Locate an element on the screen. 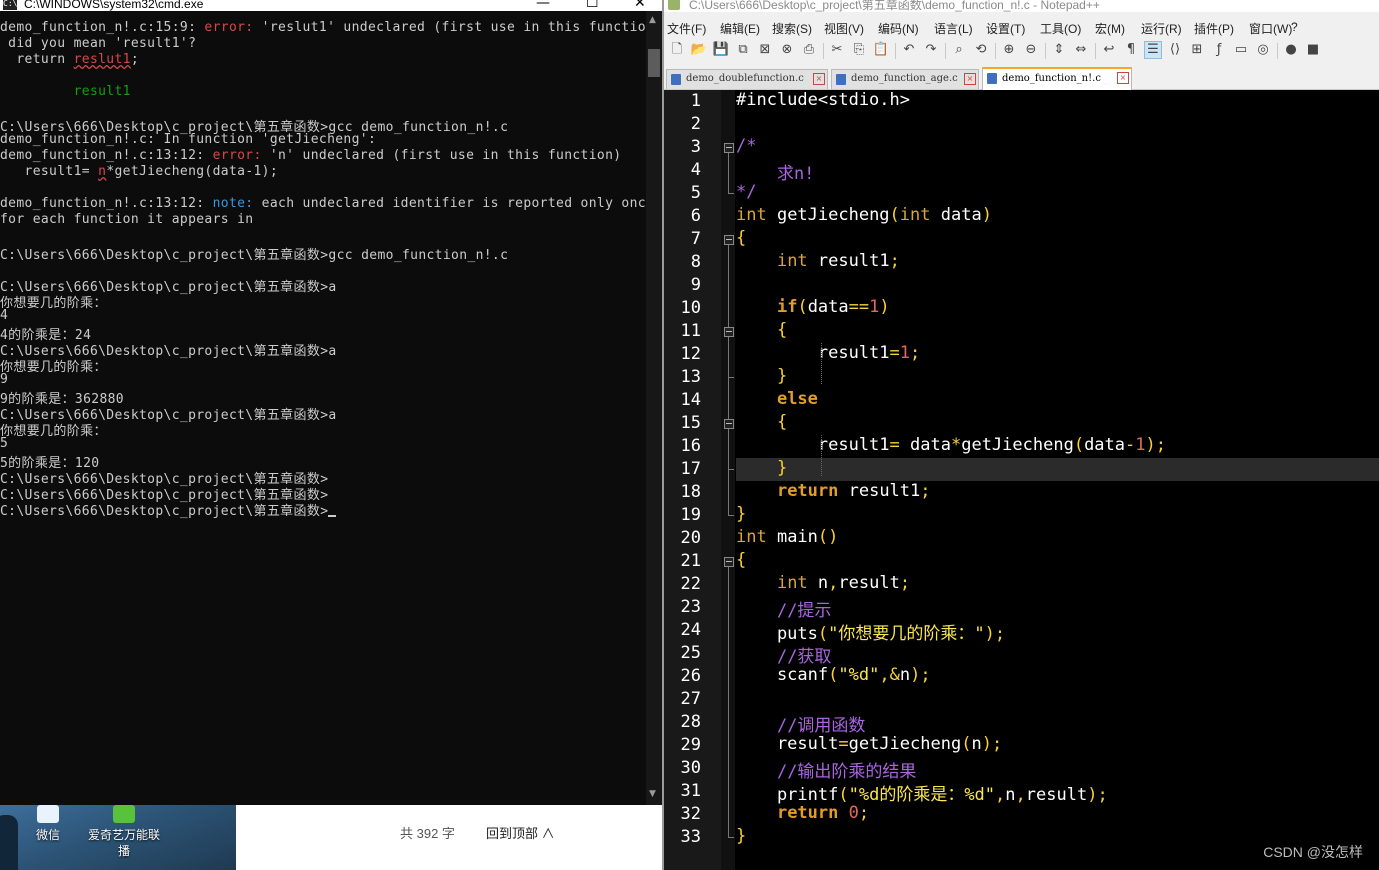 The width and height of the screenshot is (1379, 870). record-macro-icon: ● is located at coordinates (1291, 50).